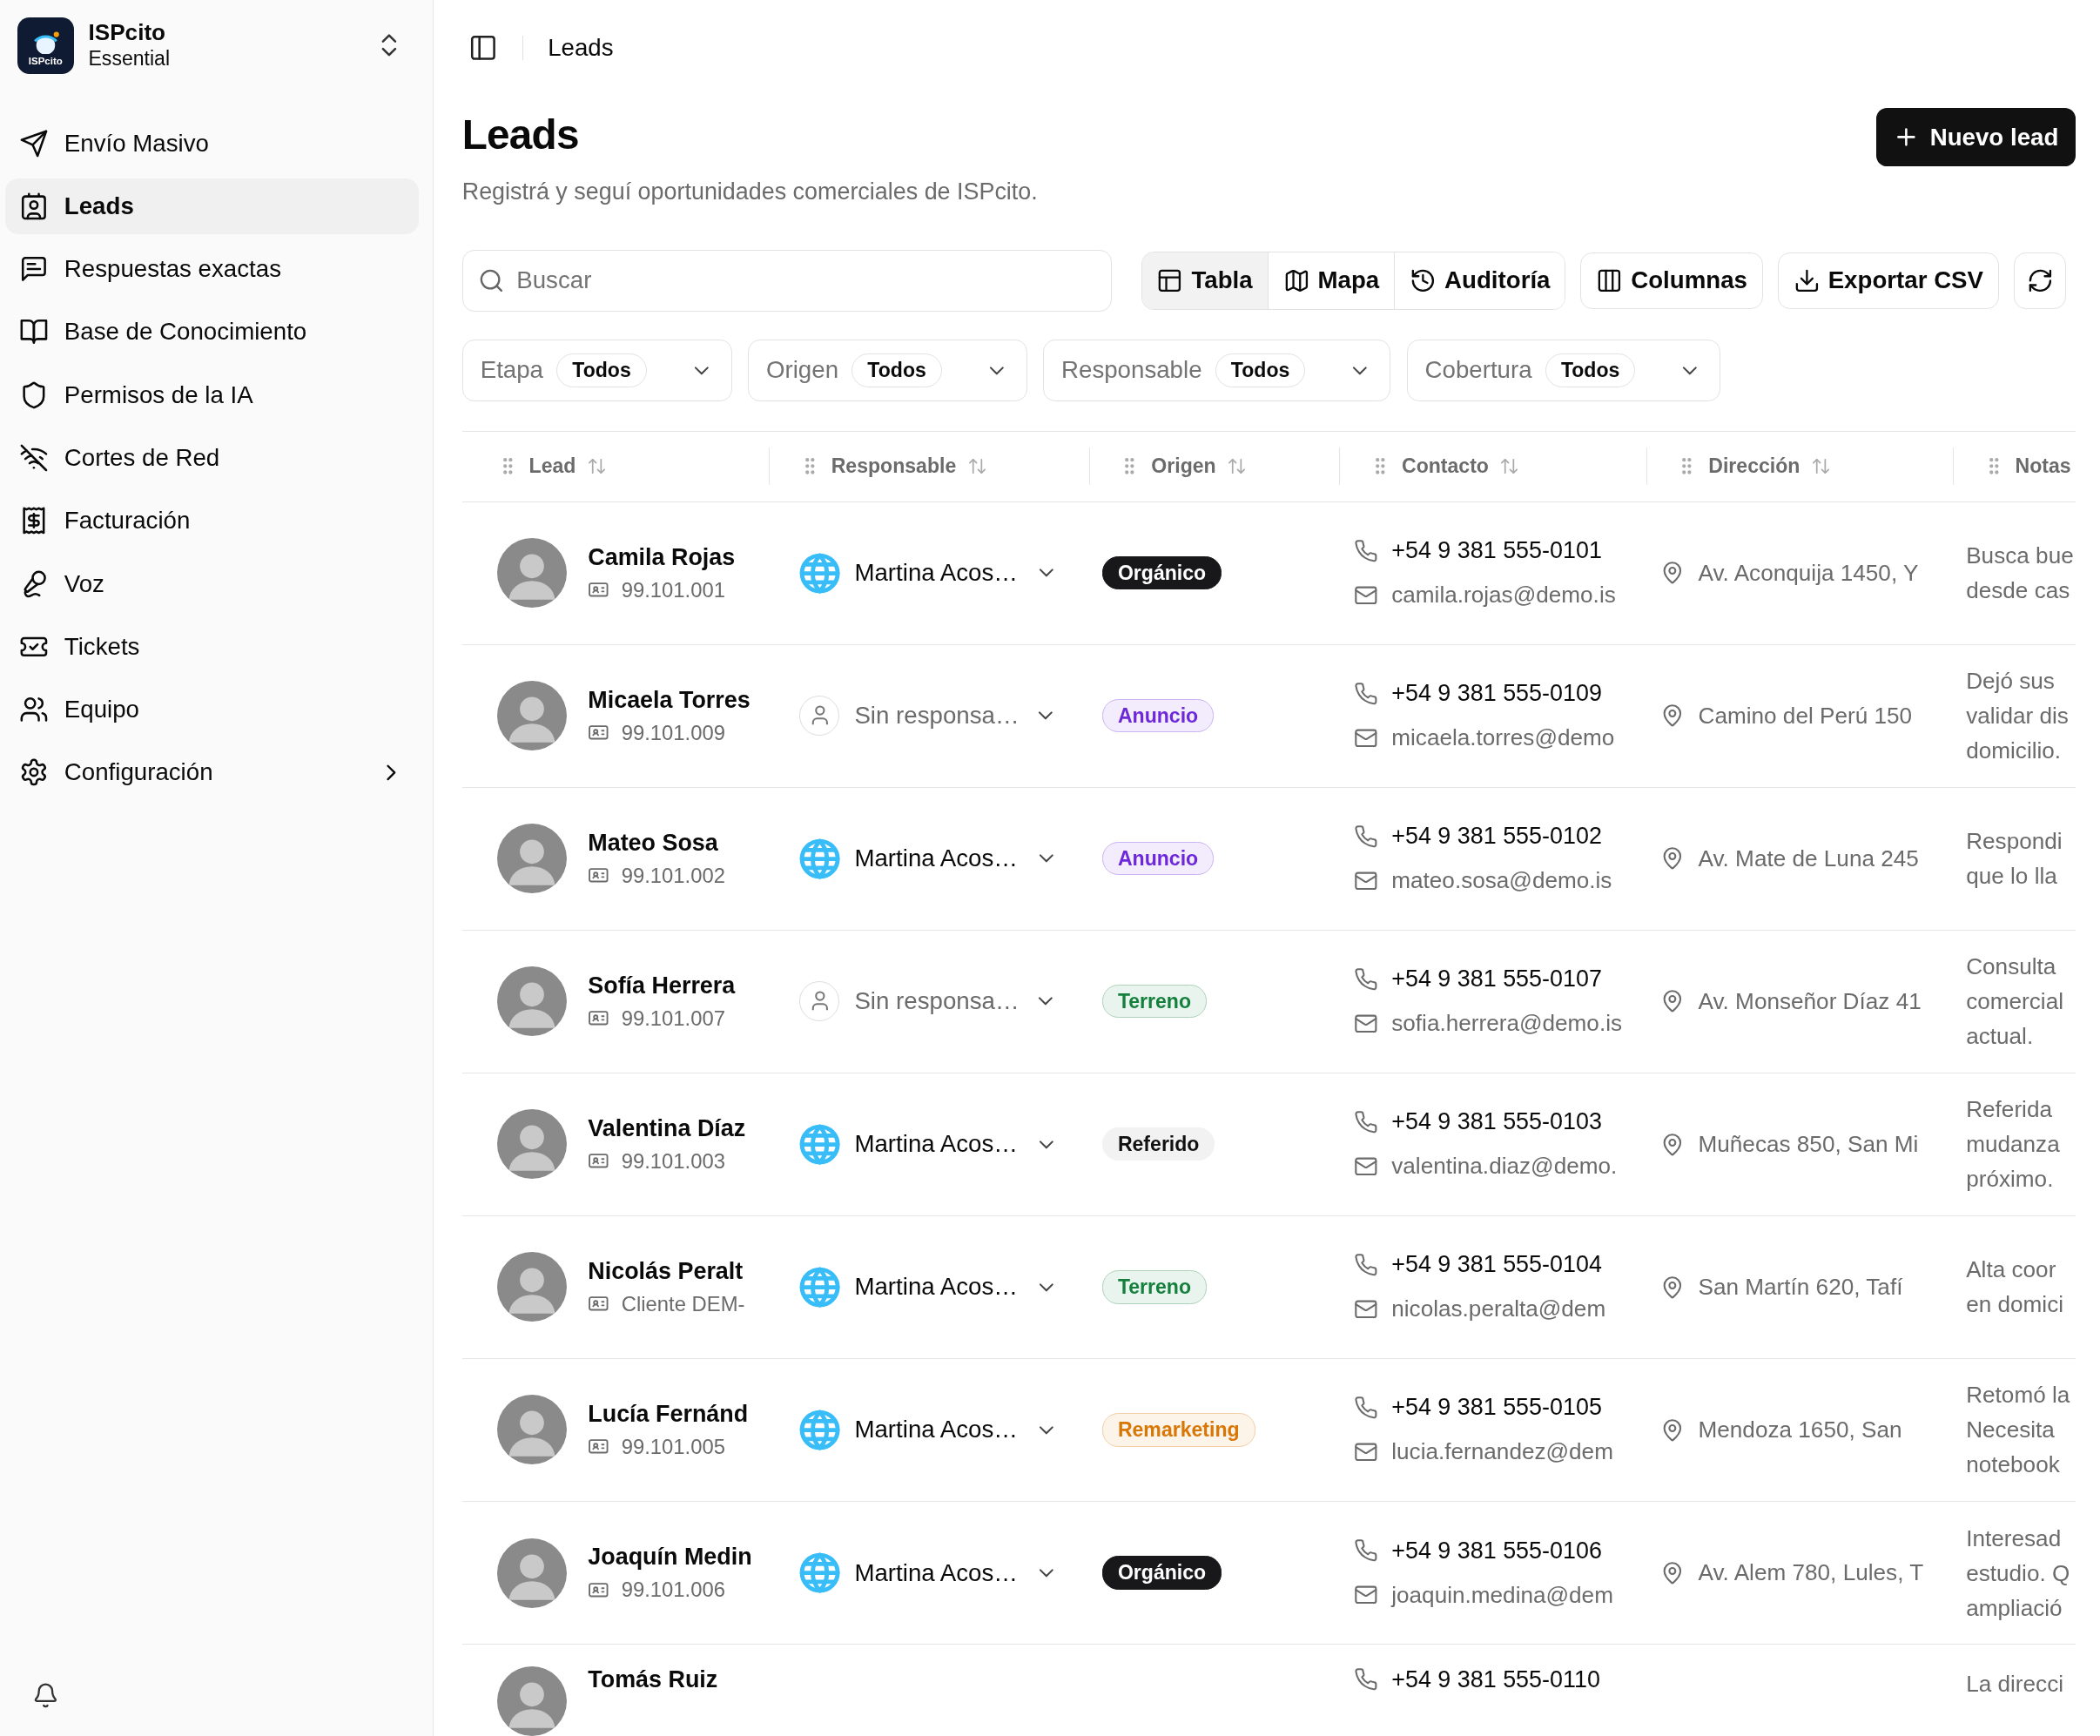 The height and width of the screenshot is (1736, 2100). What do you see at coordinates (786, 281) in the screenshot?
I see `search-field: Buscar` at bounding box center [786, 281].